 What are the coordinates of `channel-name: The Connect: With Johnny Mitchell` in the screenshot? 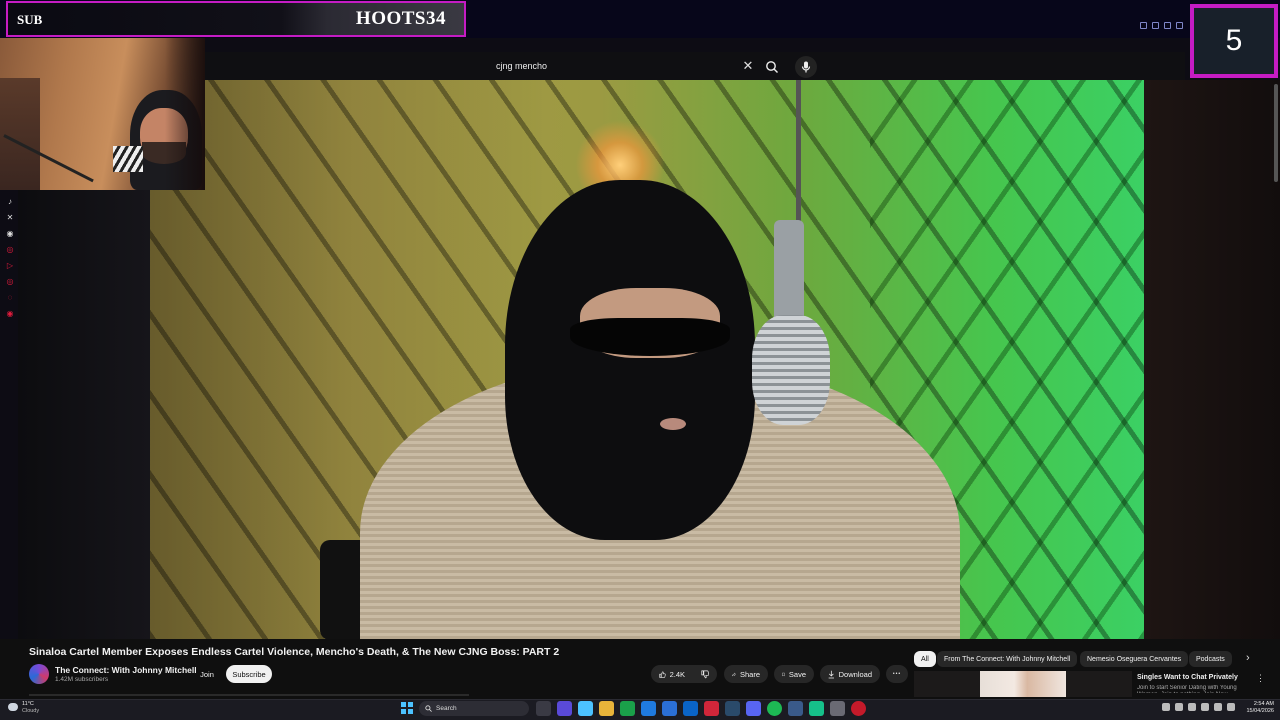 It's located at (126, 670).